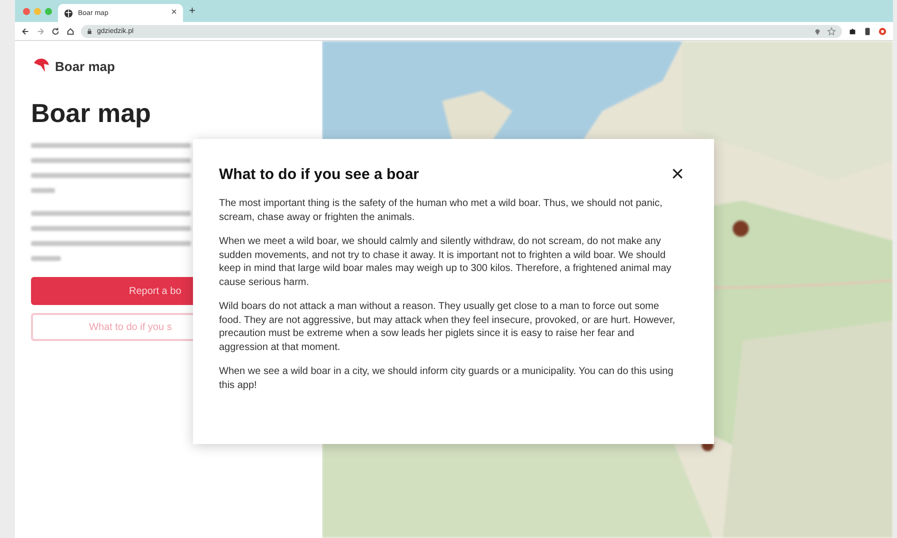 The height and width of the screenshot is (538, 897). I want to click on dialog-paragraph: When we see a wild boar in a city, we should inform city guards or a municipality. You can do this using this app!, so click(446, 378).